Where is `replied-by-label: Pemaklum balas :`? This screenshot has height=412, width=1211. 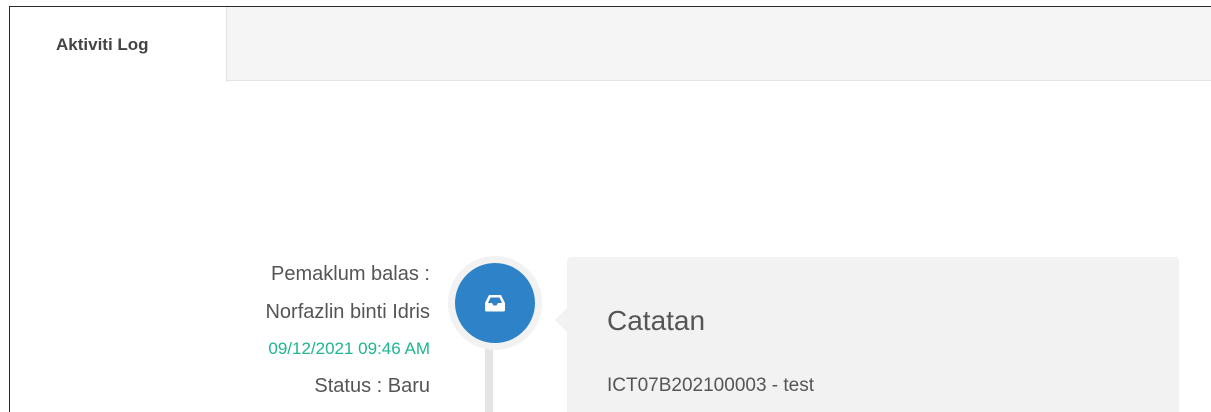
replied-by-label: Pemaklum balas : is located at coordinates (350, 274).